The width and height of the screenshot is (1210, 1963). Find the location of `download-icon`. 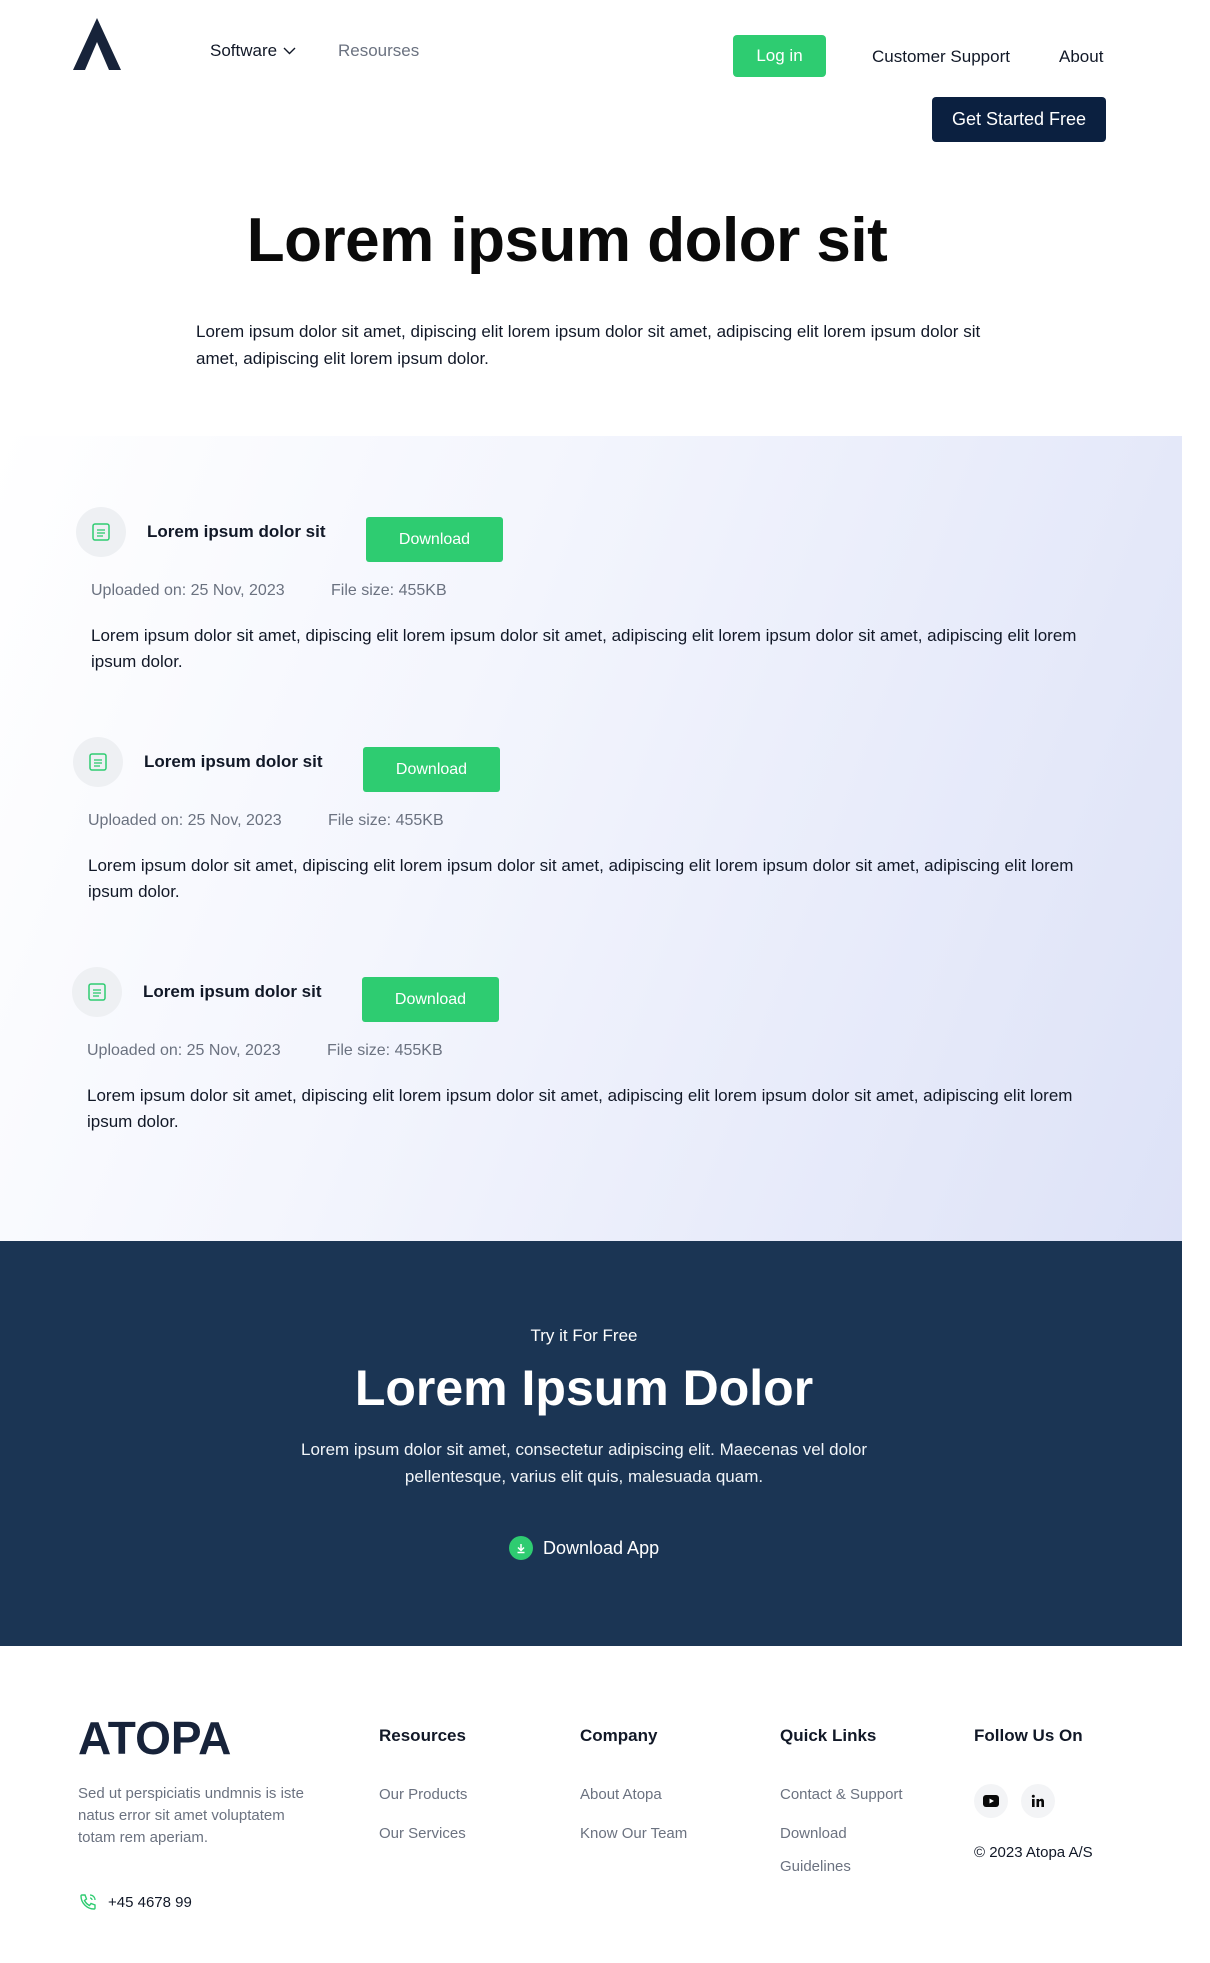

download-icon is located at coordinates (521, 1548).